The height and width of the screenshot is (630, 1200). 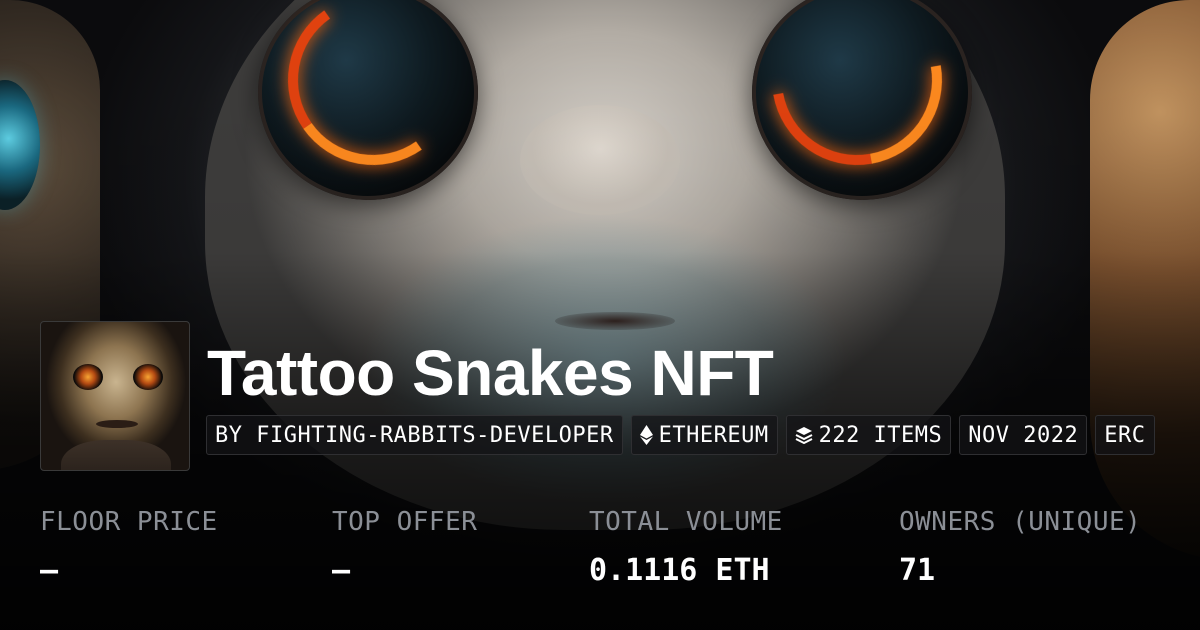 What do you see at coordinates (115, 396) in the screenshot?
I see `collection-avatar` at bounding box center [115, 396].